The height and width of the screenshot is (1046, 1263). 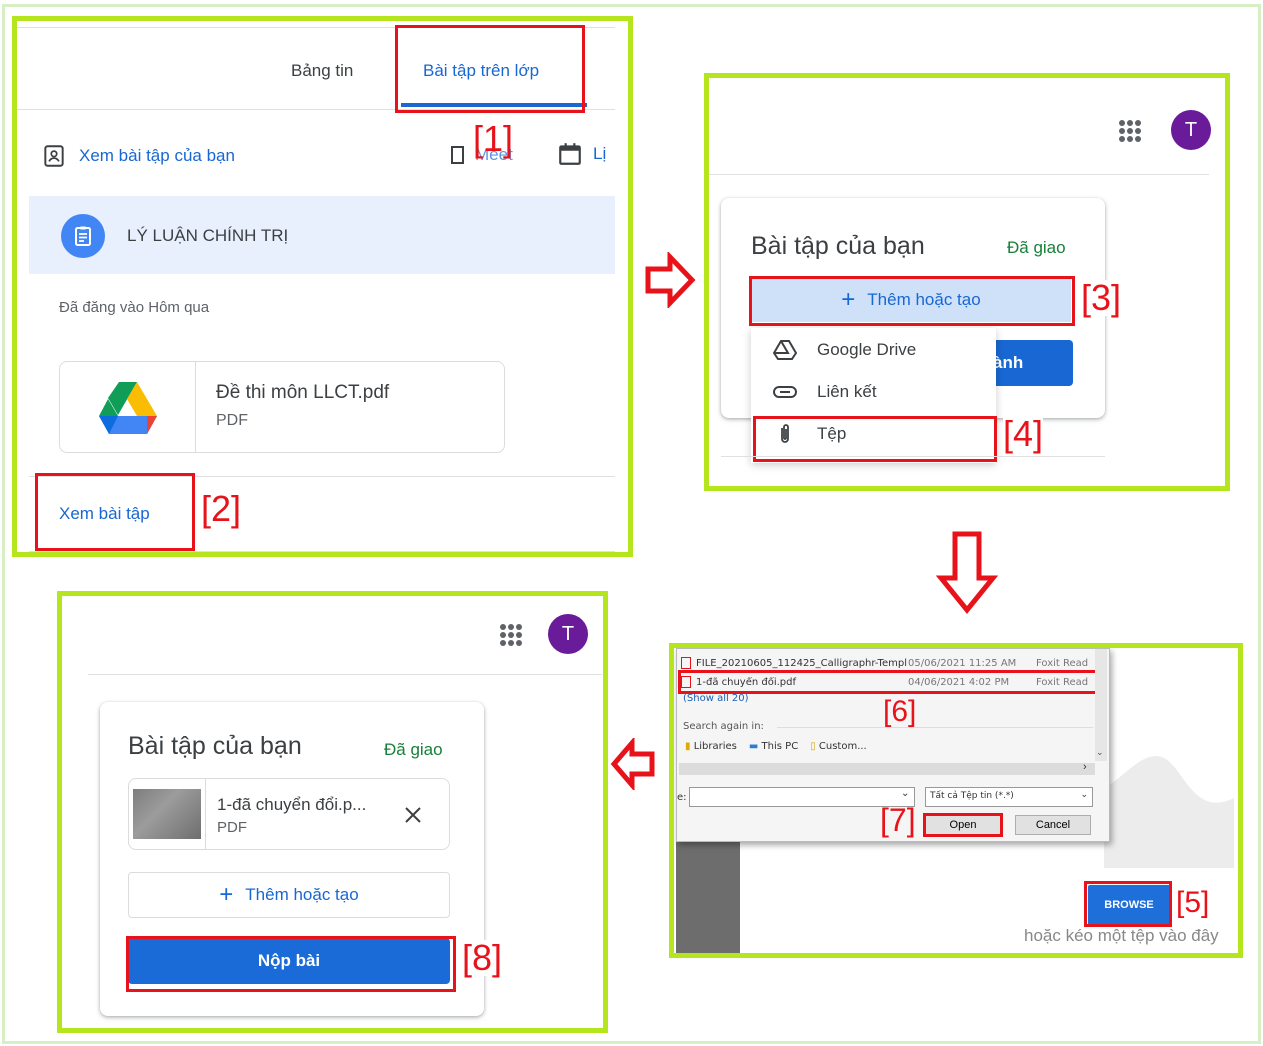 What do you see at coordinates (785, 392) in the screenshot?
I see `link-icon` at bounding box center [785, 392].